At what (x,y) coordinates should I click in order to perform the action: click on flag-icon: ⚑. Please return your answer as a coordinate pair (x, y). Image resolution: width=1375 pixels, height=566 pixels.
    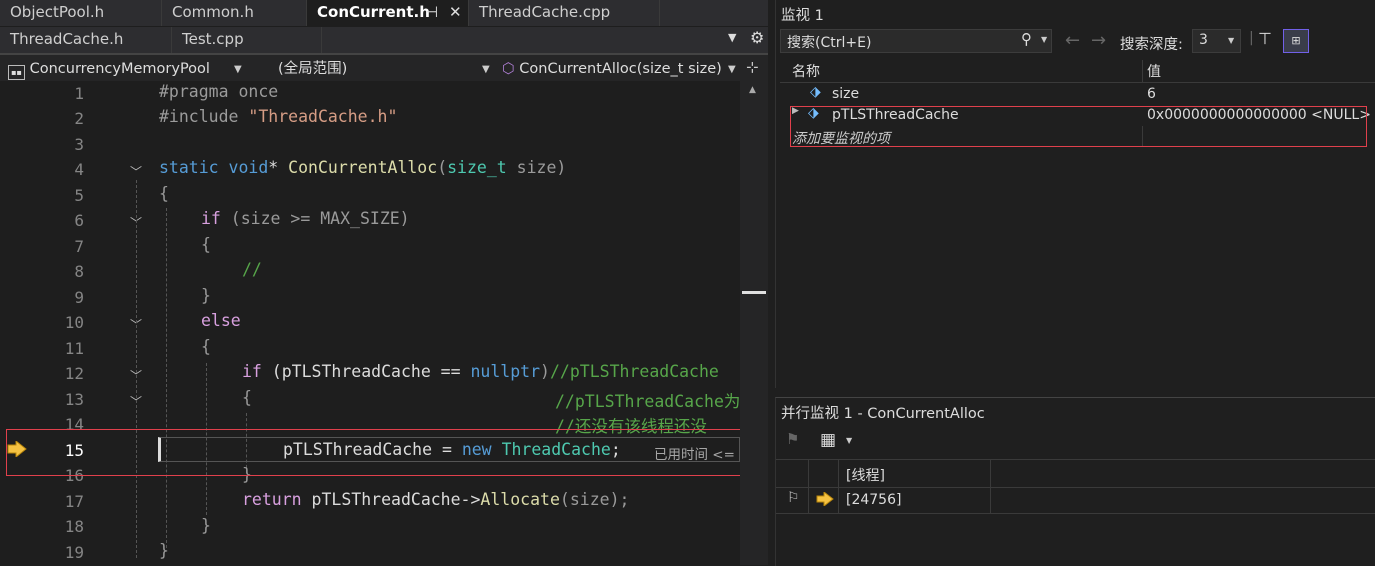
    Looking at the image, I should click on (792, 439).